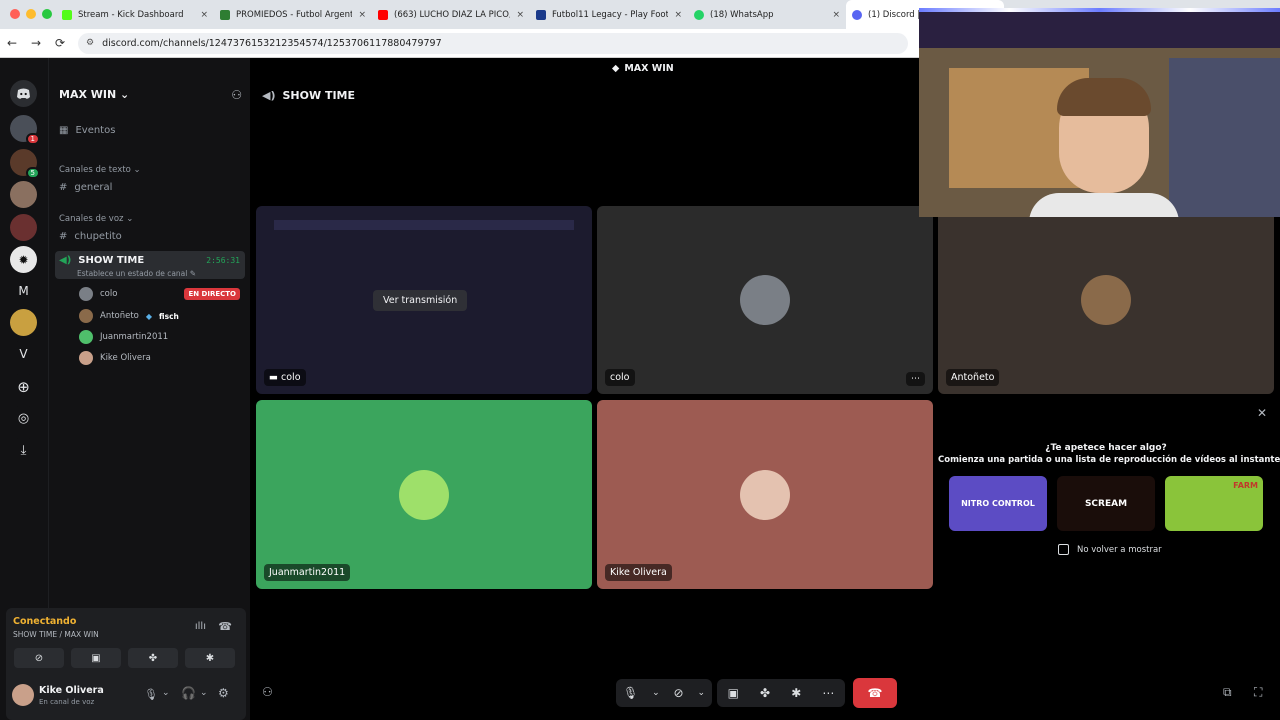 This screenshot has width=1280, height=720. I want to click on participant-tile: Juanmartin2011, so click(424, 494).